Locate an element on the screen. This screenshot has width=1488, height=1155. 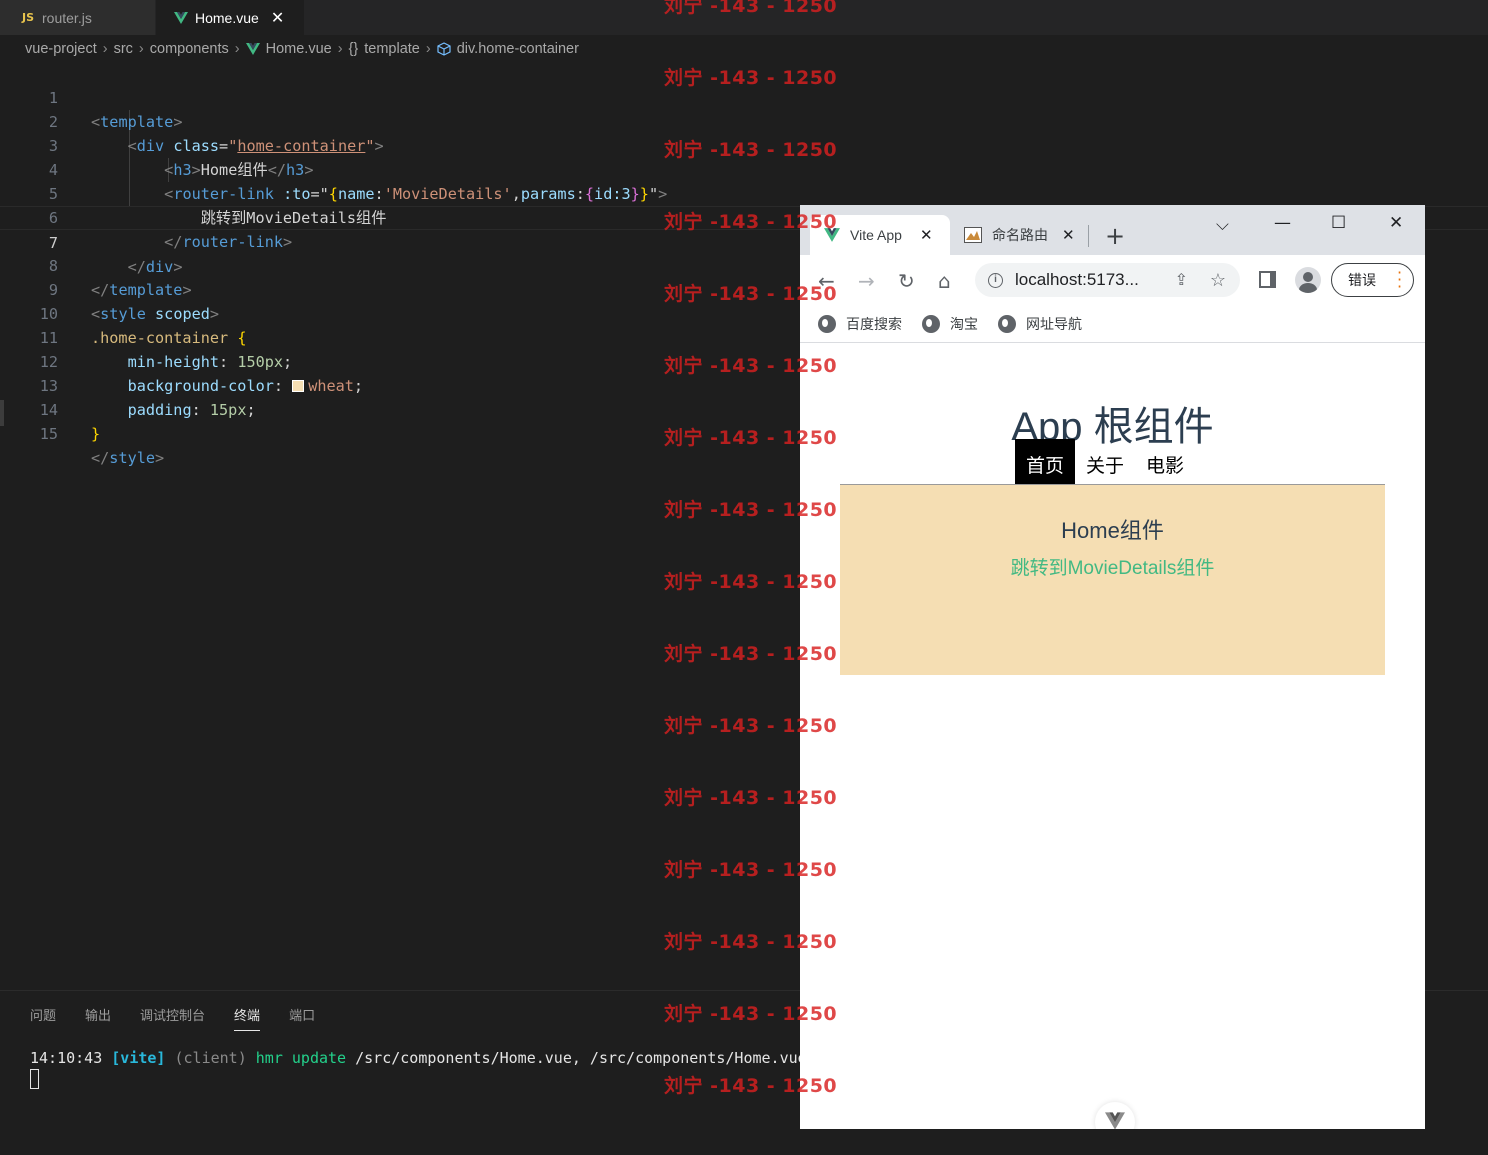
tab-terminal: 终端 is located at coordinates (247, 1018).